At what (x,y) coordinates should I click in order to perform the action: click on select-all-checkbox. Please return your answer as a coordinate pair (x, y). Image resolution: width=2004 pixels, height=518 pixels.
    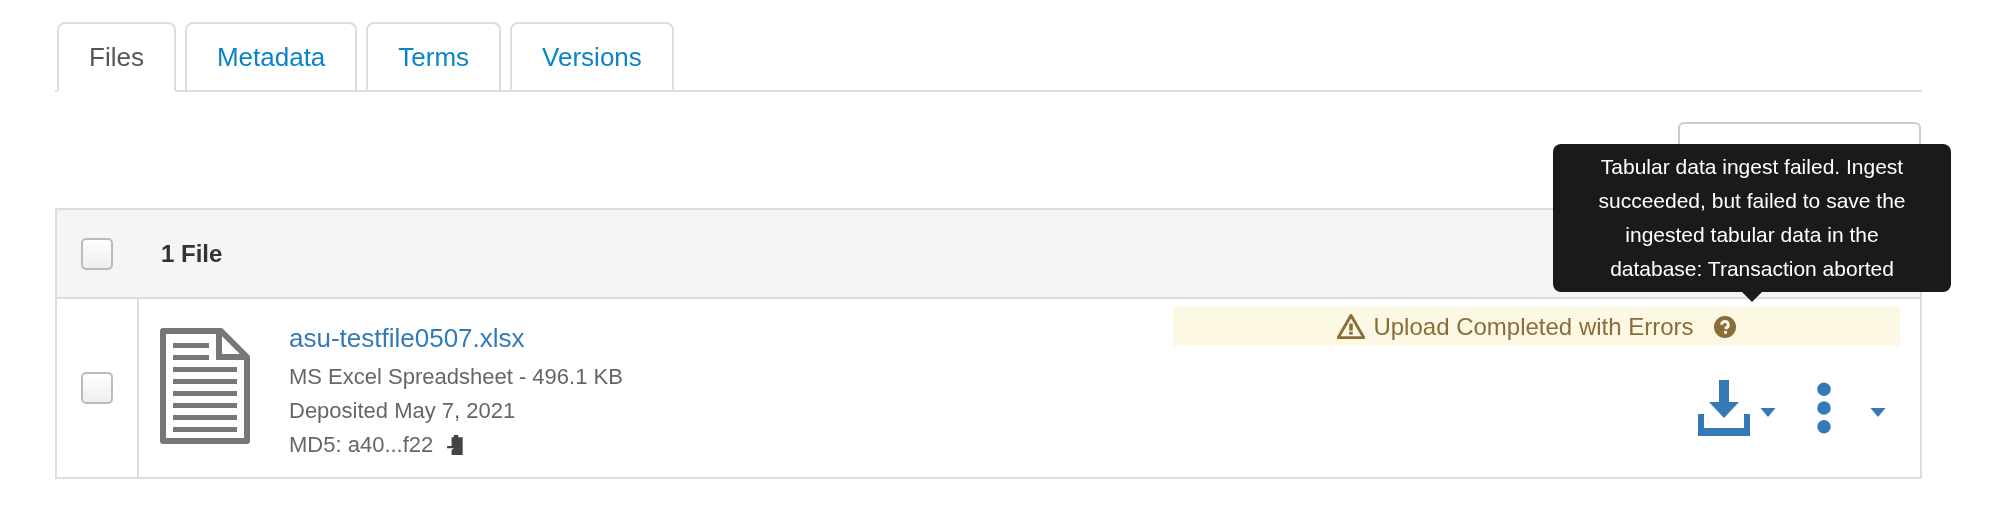
    Looking at the image, I should click on (97, 253).